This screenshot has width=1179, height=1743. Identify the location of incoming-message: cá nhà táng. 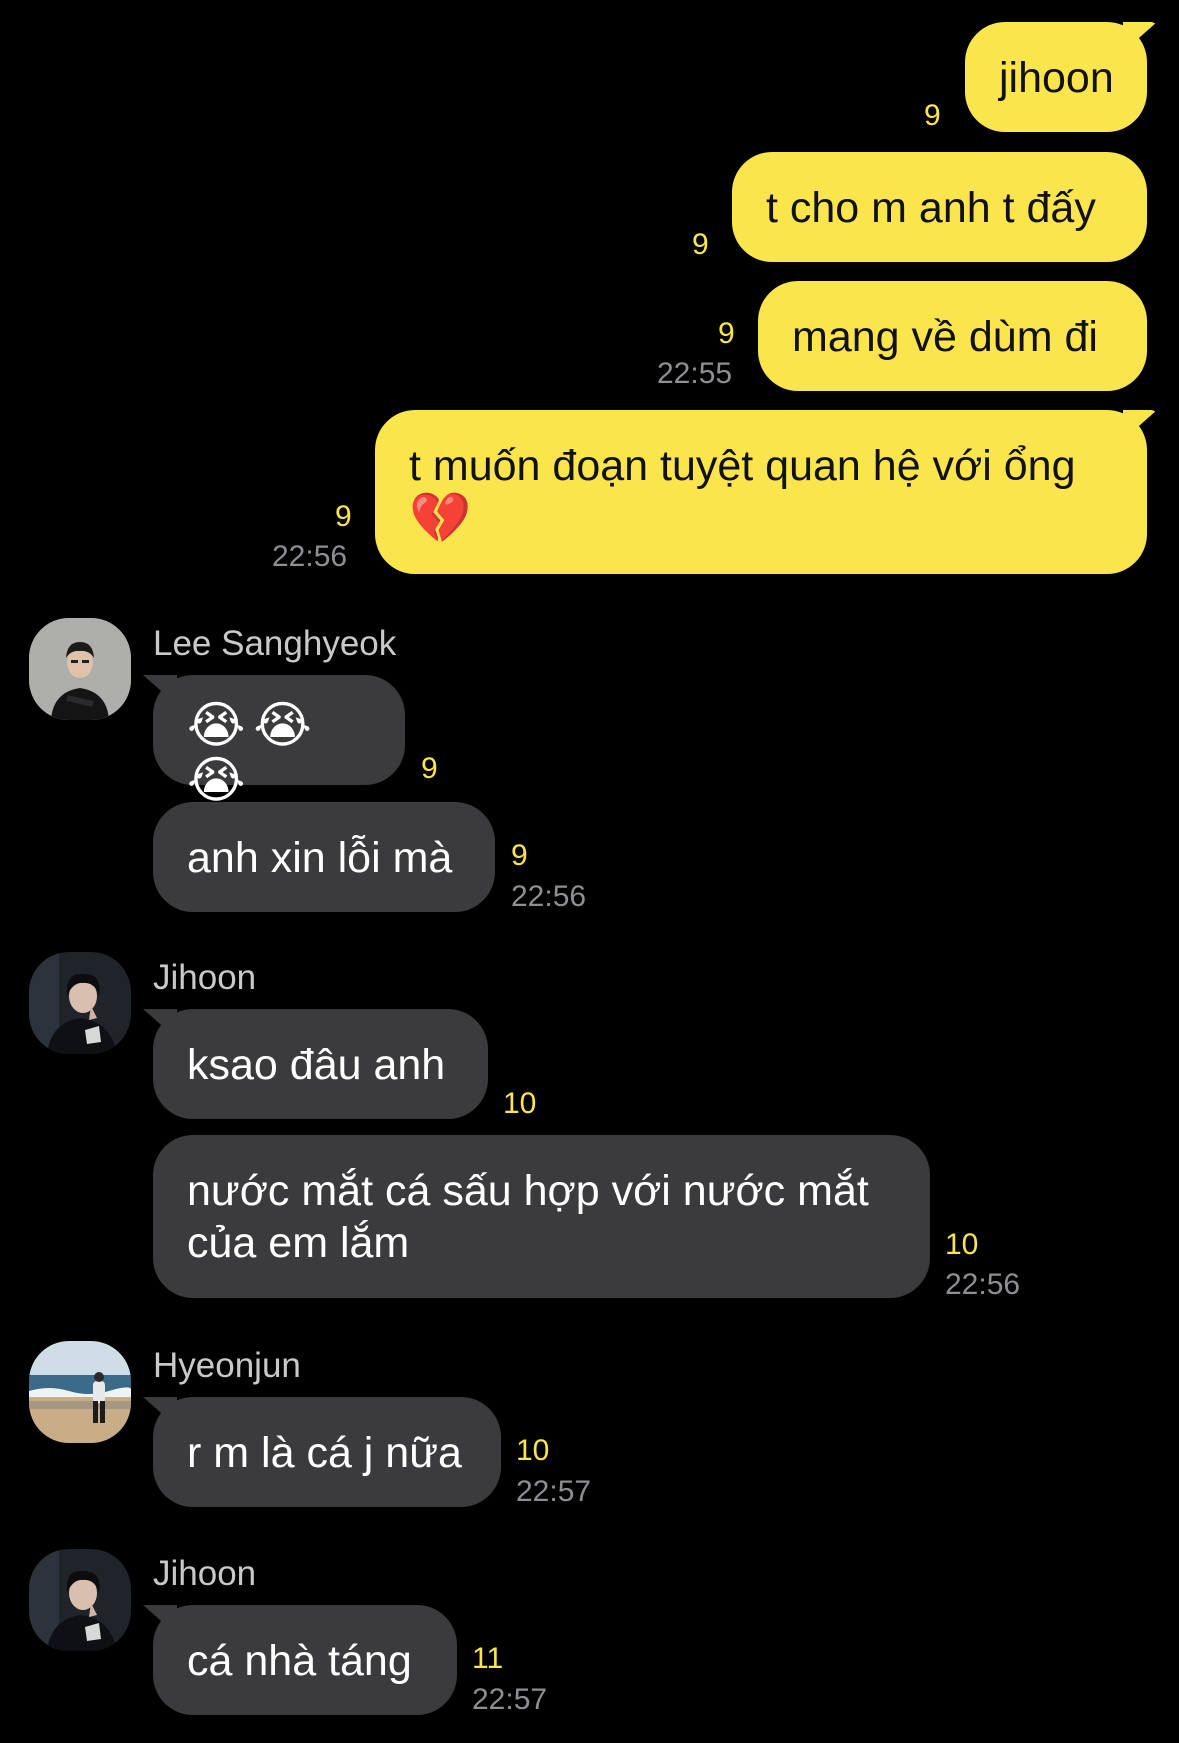
(300, 1660).